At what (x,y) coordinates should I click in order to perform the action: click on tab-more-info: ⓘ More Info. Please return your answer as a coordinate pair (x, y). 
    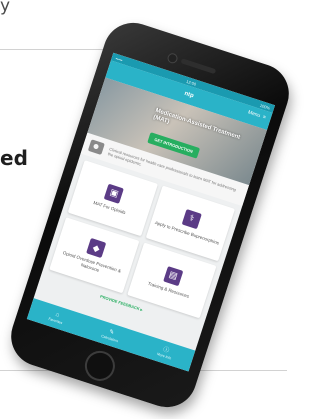
    Looking at the image, I should click on (165, 352).